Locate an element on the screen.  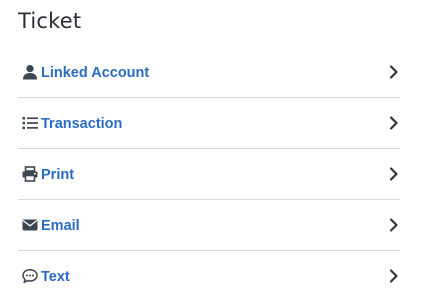
envelope-icon is located at coordinates (30, 225).